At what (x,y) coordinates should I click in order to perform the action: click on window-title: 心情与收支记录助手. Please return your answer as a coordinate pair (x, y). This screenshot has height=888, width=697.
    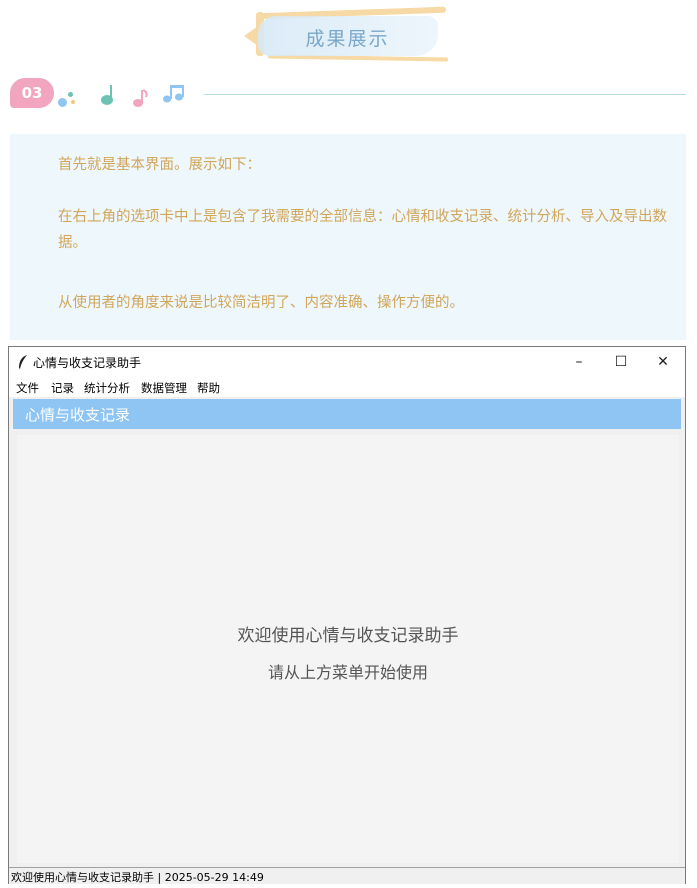
    Looking at the image, I should click on (87, 363).